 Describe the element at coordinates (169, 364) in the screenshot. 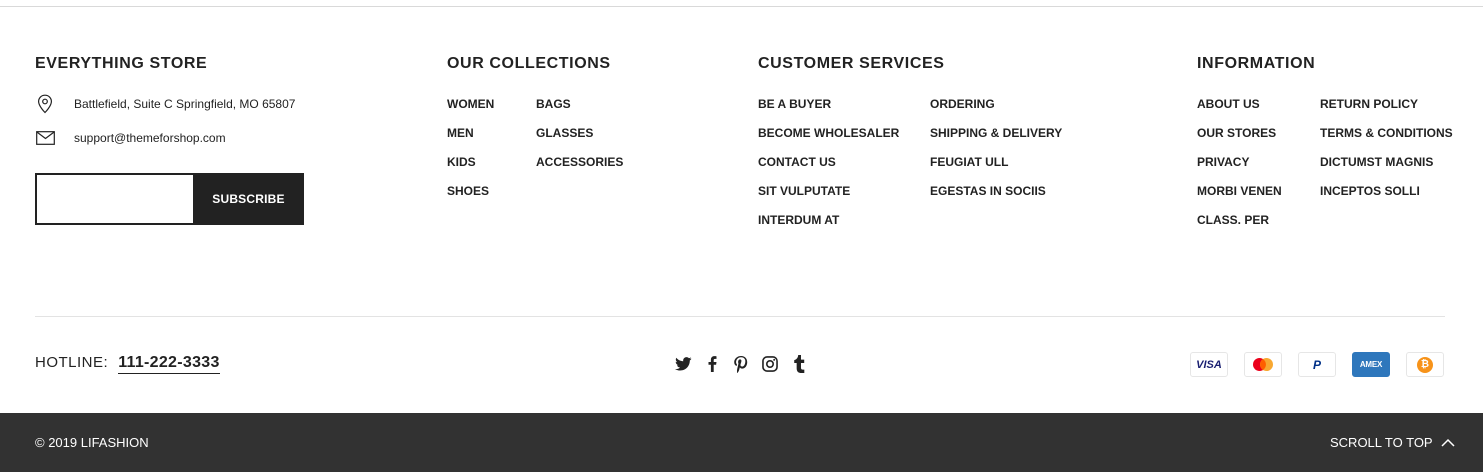

I see `hotline-number: 111-222-3333` at that location.